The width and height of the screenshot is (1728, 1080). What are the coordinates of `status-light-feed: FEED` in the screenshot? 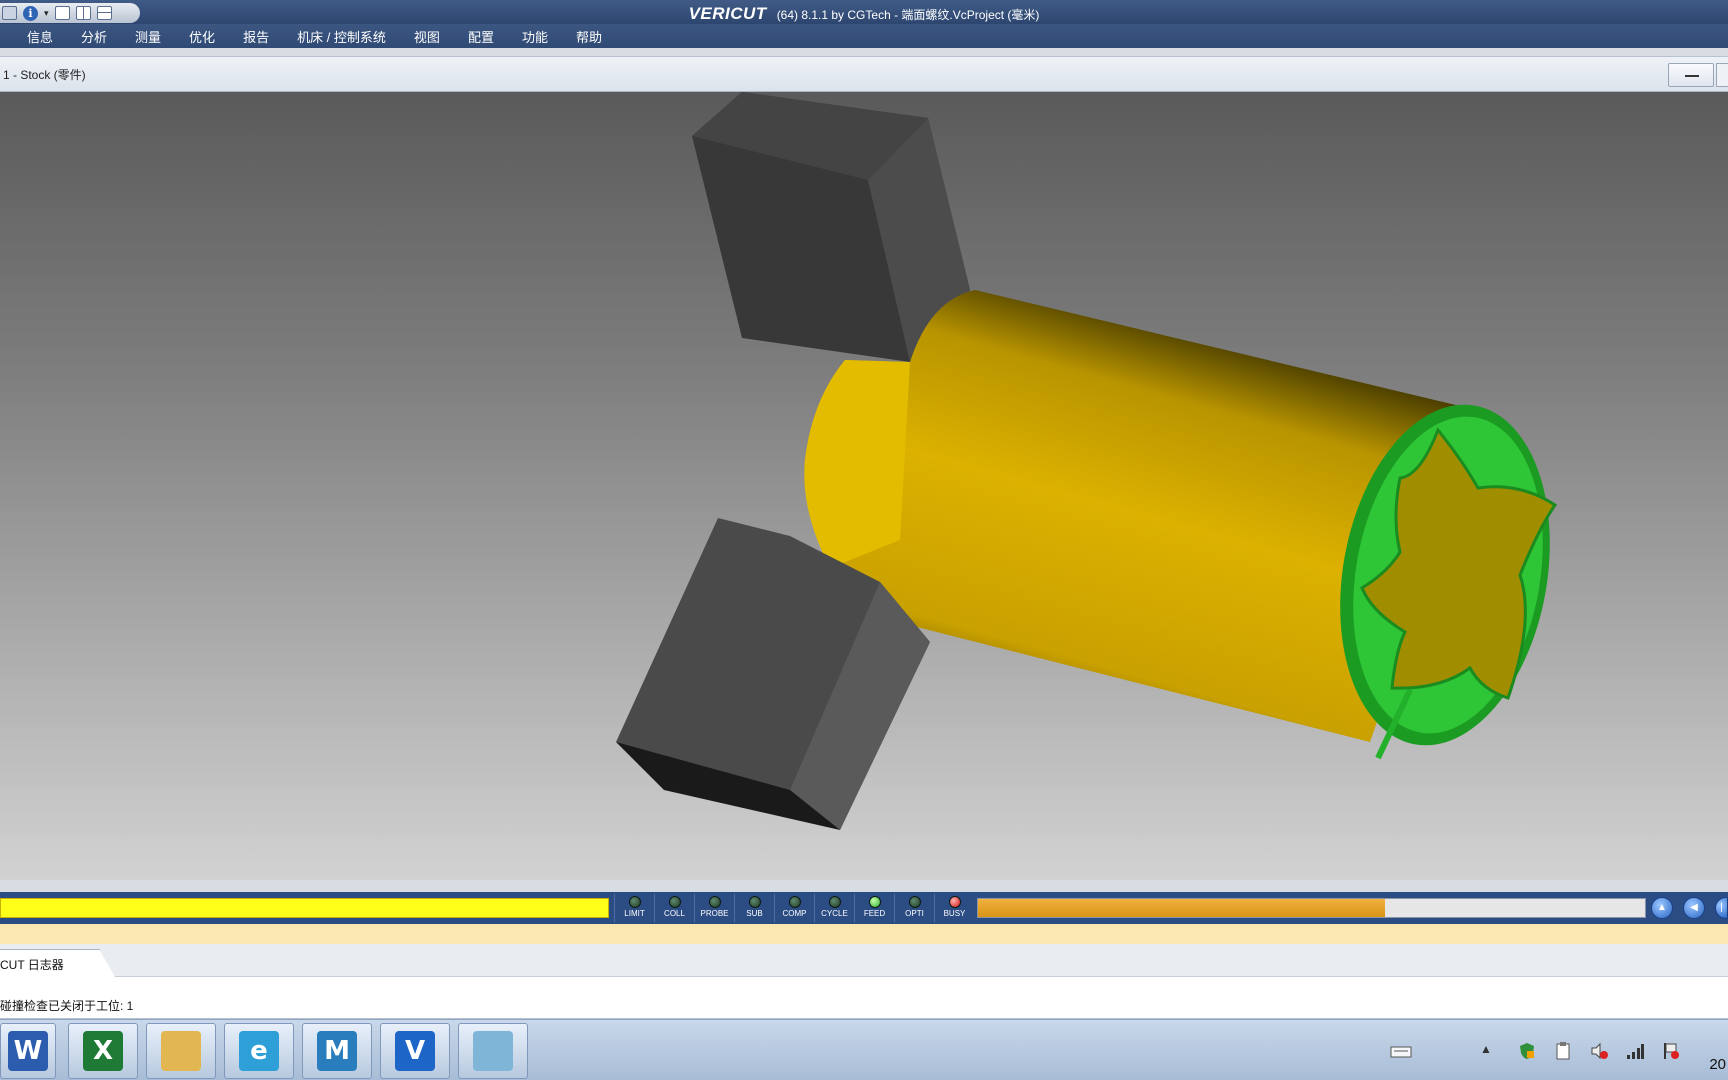 It's located at (874, 908).